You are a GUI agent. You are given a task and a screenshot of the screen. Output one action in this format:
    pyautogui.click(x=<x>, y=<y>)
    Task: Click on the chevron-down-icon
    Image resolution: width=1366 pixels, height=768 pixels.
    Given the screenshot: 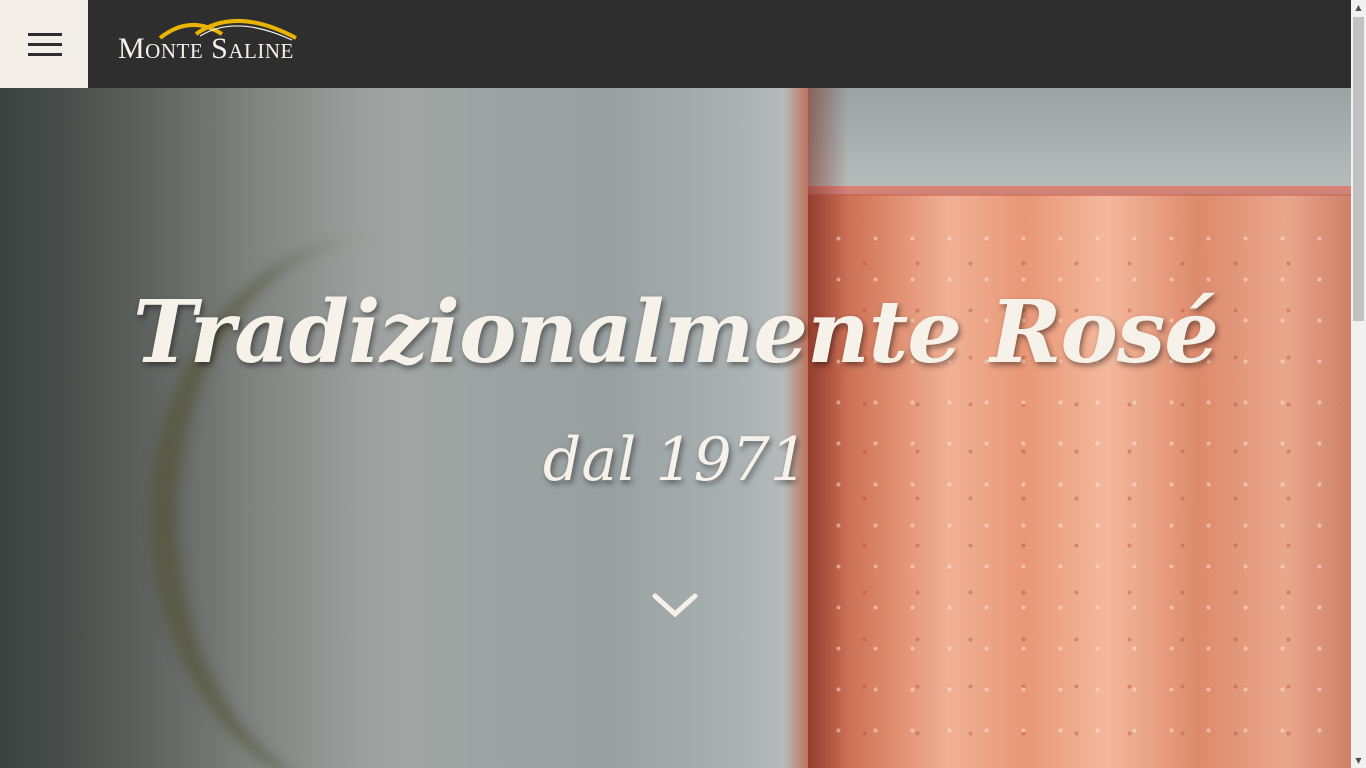 What is the action you would take?
    pyautogui.click(x=675, y=605)
    